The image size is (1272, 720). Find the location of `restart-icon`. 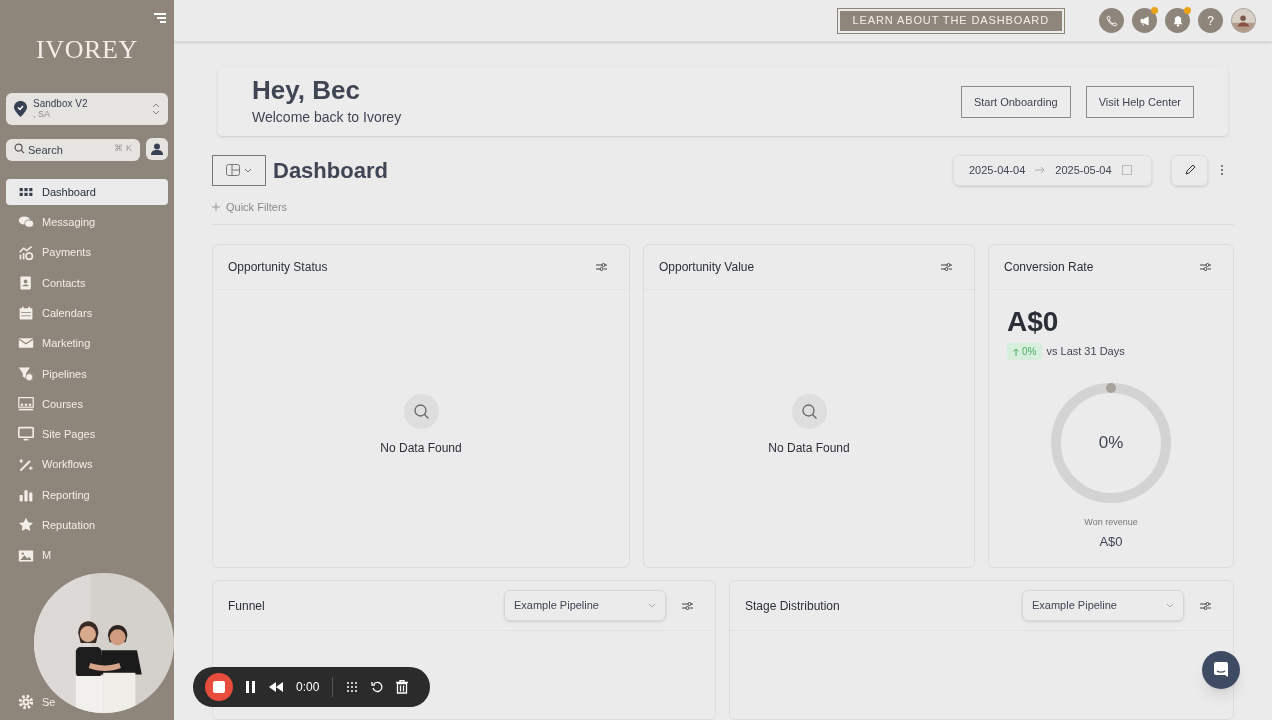

restart-icon is located at coordinates (377, 687).